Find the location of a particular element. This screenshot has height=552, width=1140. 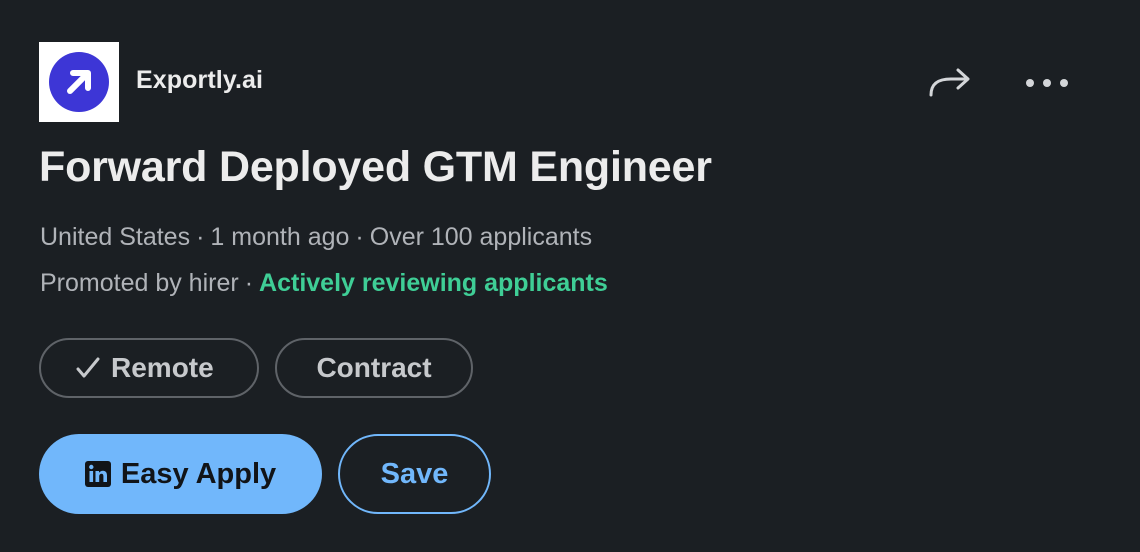

company-logo is located at coordinates (79, 82).